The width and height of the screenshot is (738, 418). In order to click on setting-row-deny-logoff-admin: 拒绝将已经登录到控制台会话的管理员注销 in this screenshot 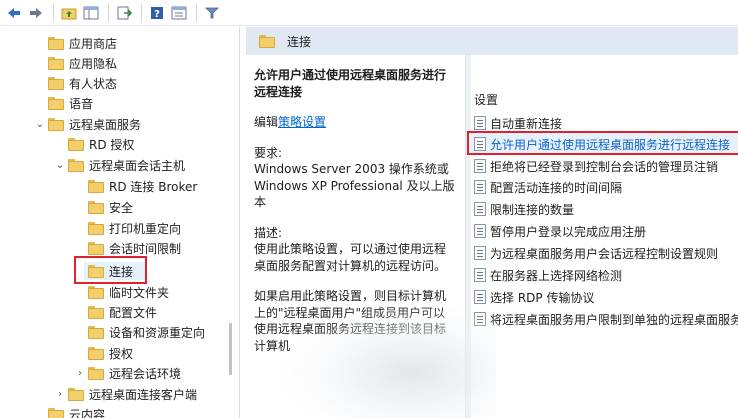, I will do `click(596, 166)`.